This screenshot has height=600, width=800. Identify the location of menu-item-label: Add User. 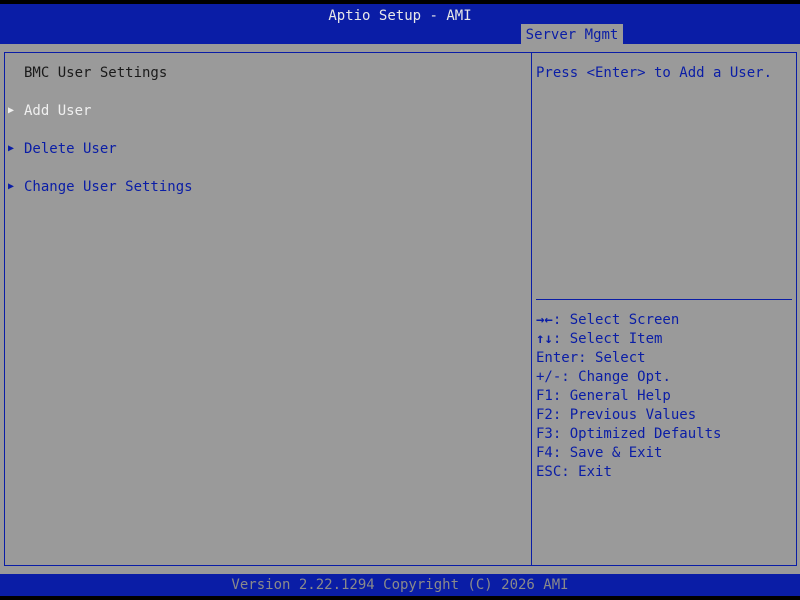
(58, 111).